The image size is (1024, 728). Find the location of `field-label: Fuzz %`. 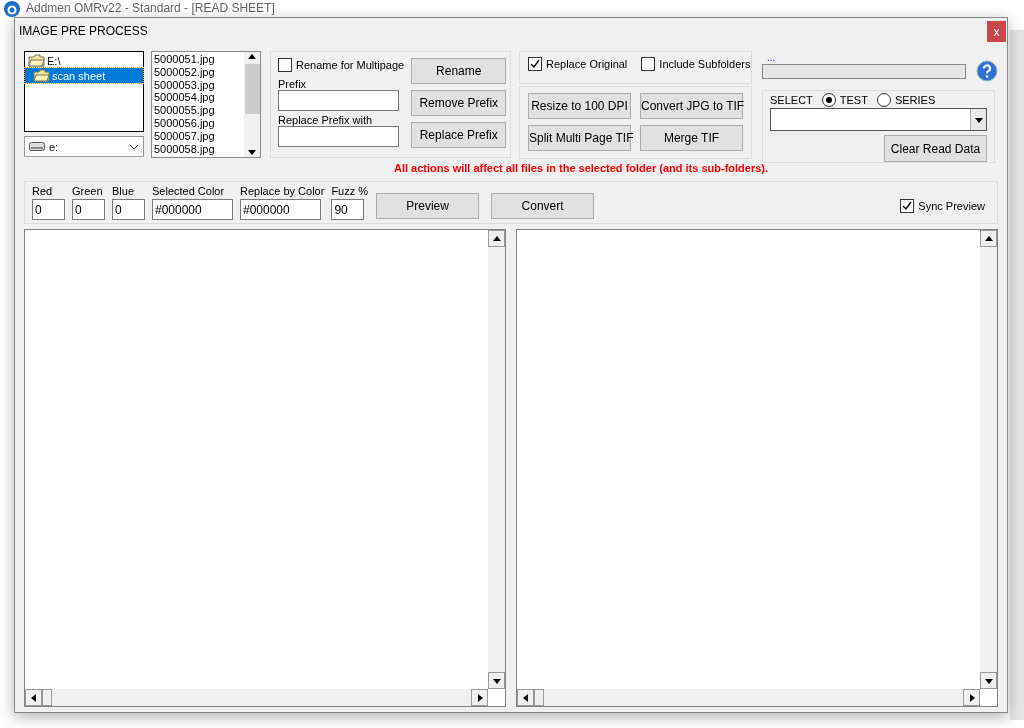

field-label: Fuzz % is located at coordinates (350, 192).